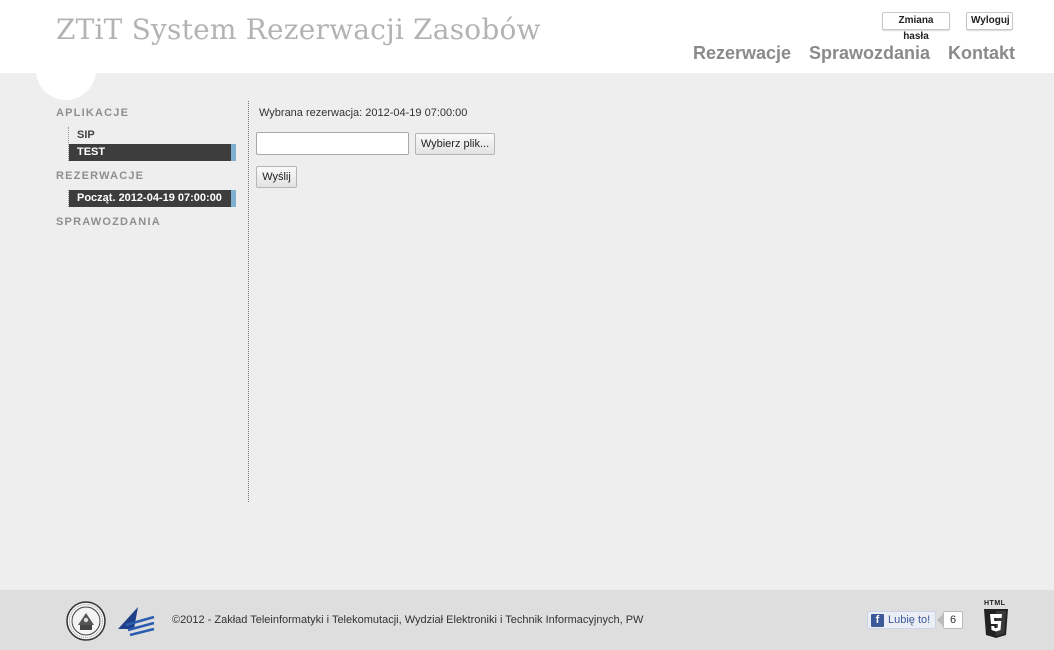 This screenshot has height=650, width=1054. Describe the element at coordinates (981, 53) in the screenshot. I see `nav-kontakt: Kontakt` at that location.